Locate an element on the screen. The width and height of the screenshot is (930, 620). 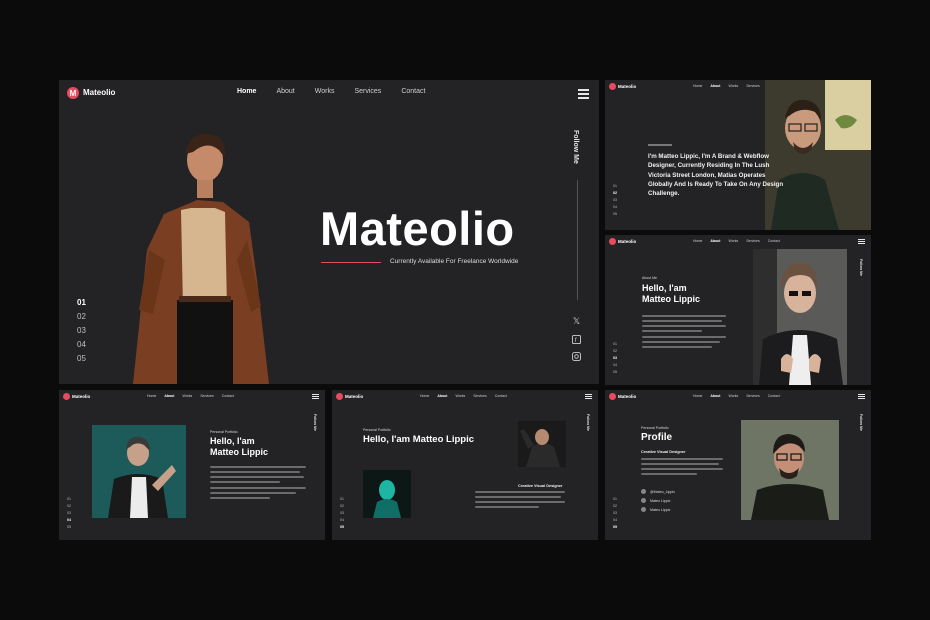
about-kicker is located at coordinates (660, 145).